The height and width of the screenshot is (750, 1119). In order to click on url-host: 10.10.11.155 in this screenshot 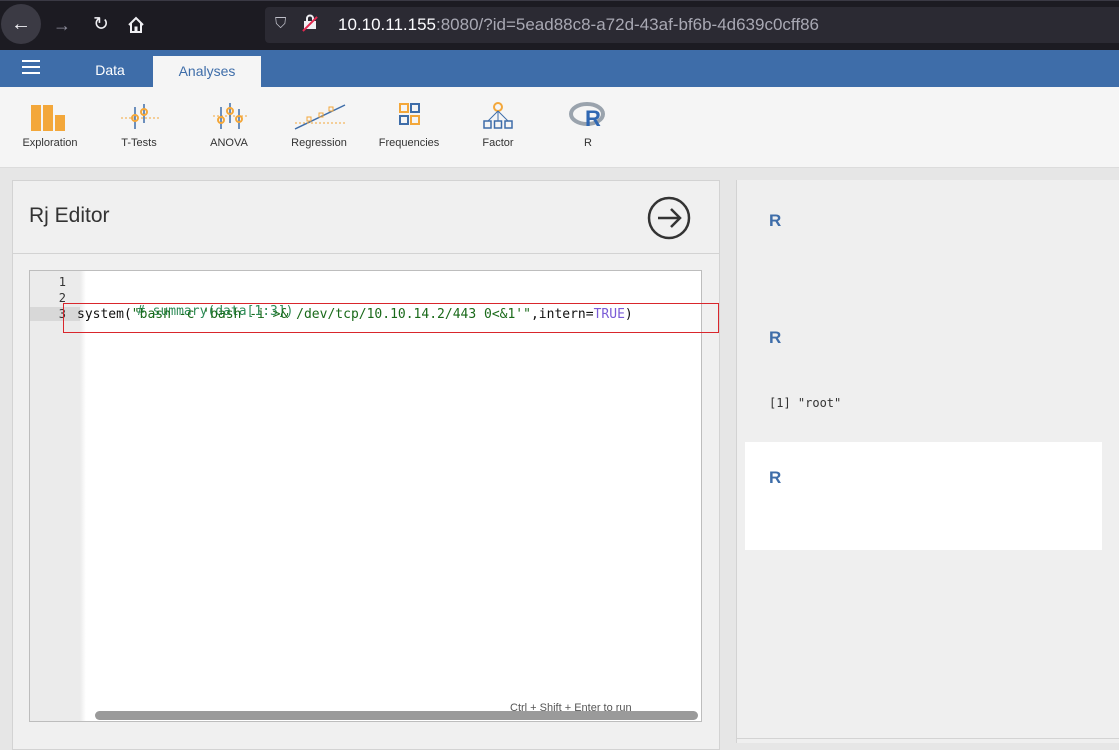, I will do `click(387, 24)`.